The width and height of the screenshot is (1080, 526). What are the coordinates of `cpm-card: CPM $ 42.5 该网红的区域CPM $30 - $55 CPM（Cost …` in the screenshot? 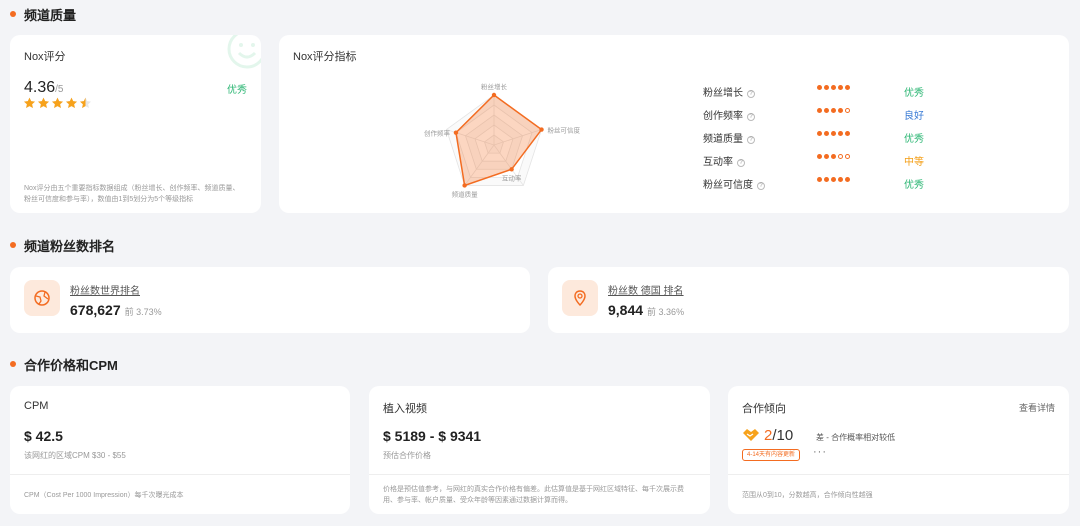 It's located at (180, 450).